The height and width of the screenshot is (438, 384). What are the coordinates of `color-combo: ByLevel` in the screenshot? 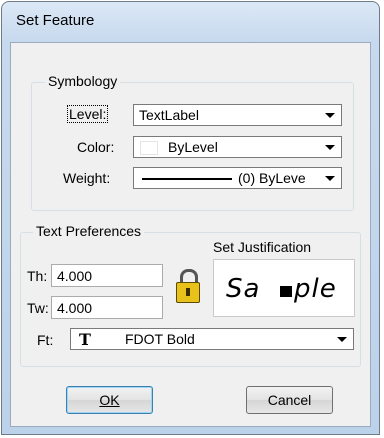 It's located at (237, 147).